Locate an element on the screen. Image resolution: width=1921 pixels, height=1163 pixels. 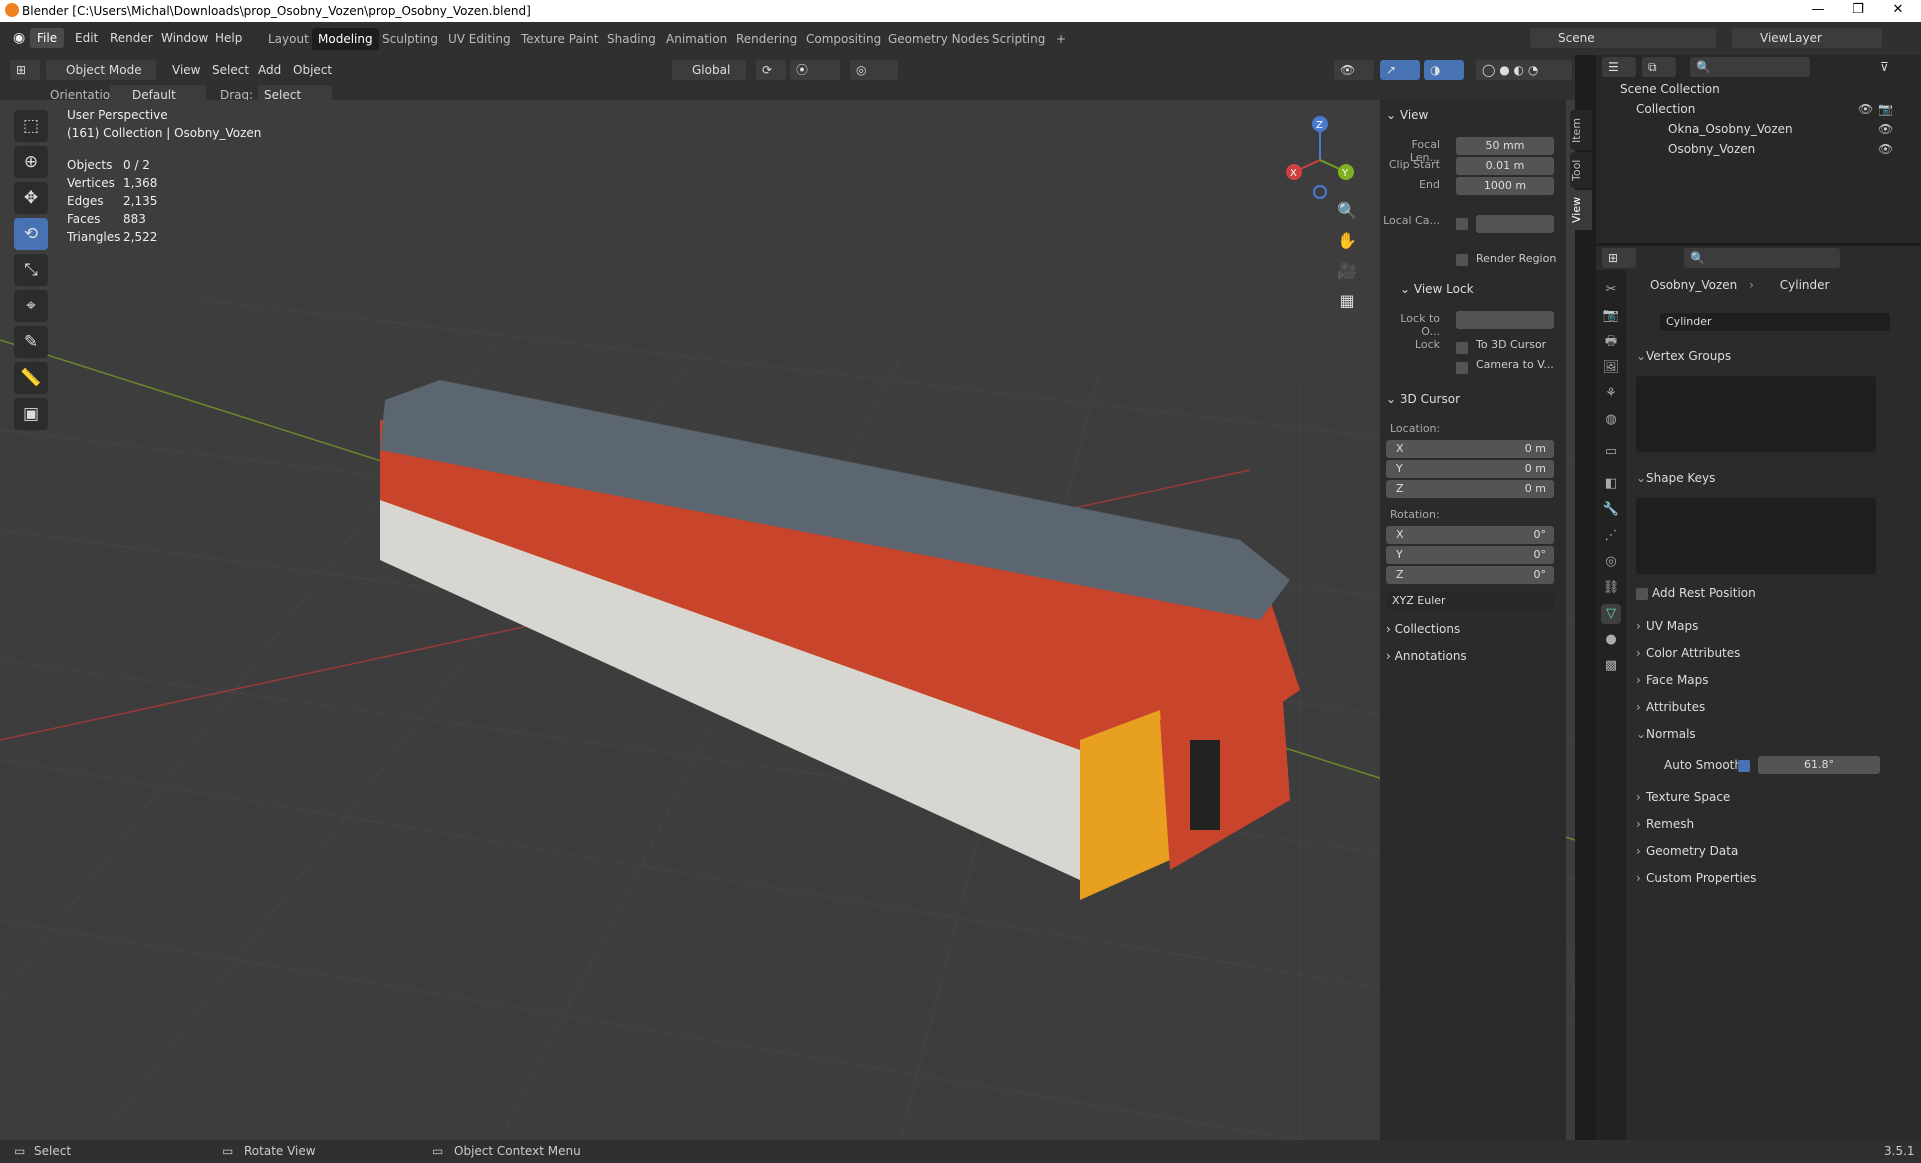
menu-add: Add is located at coordinates (269, 70).